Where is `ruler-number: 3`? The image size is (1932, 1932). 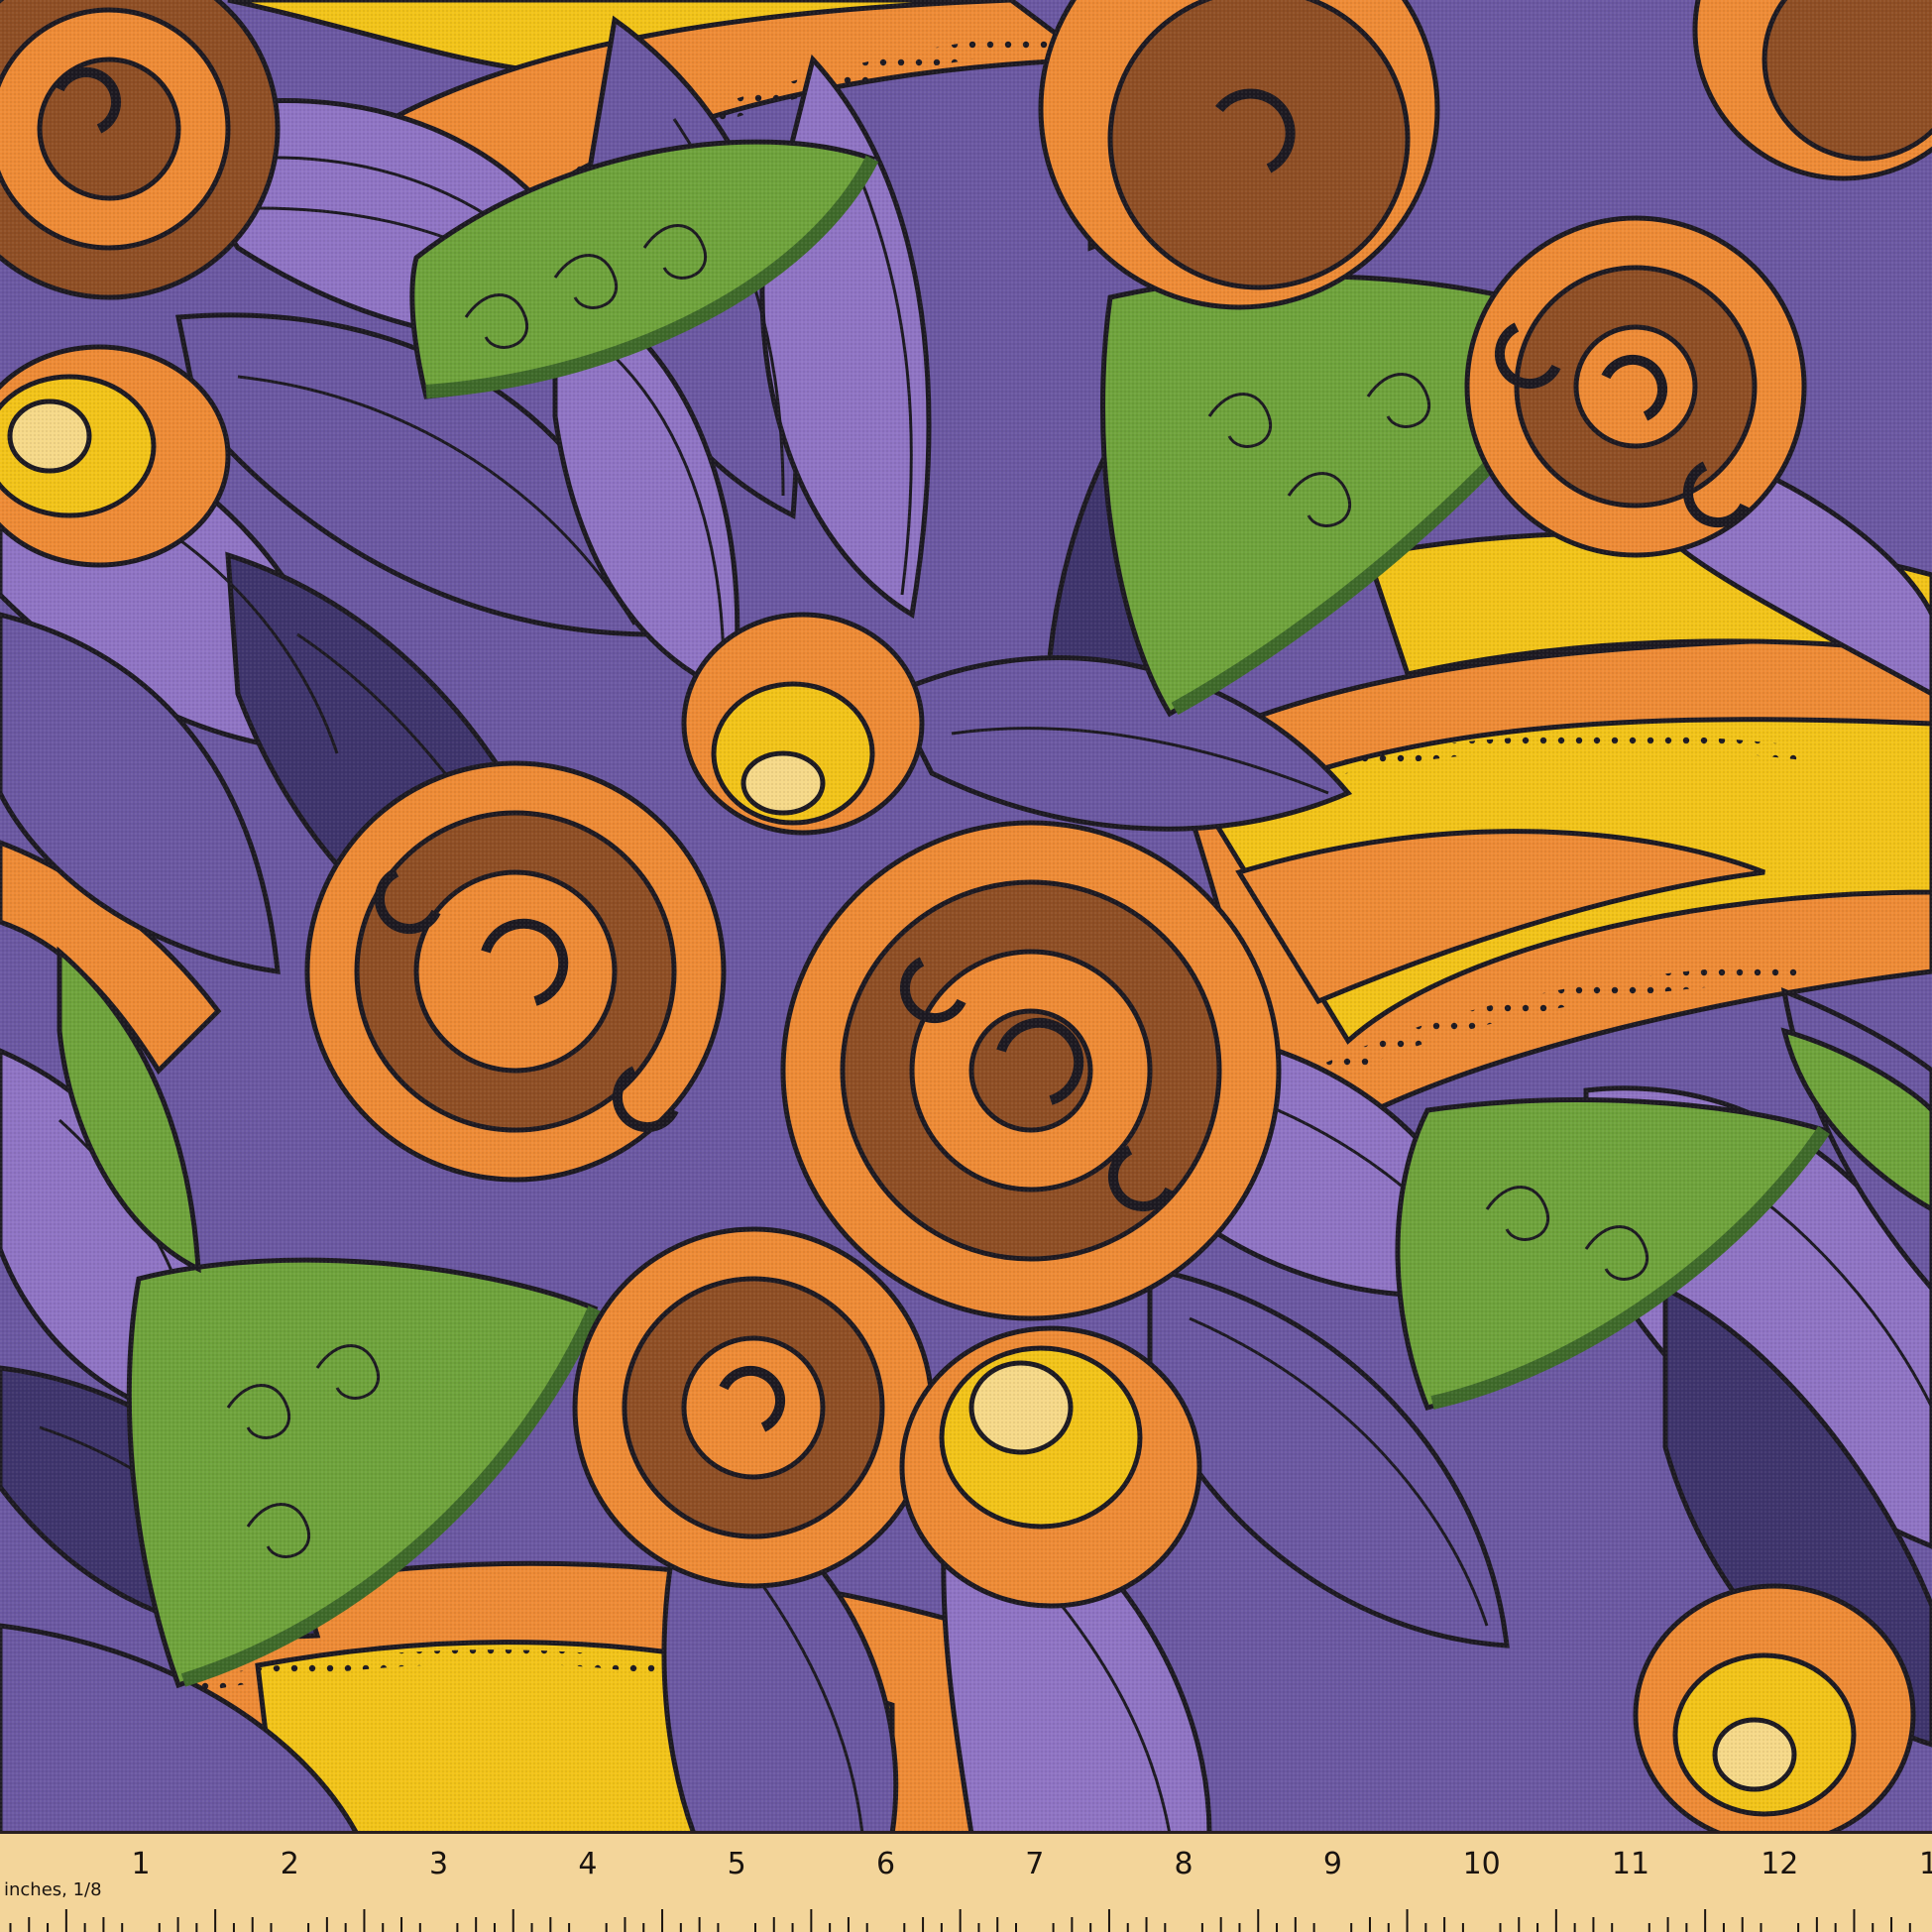 ruler-number: 3 is located at coordinates (439, 1864).